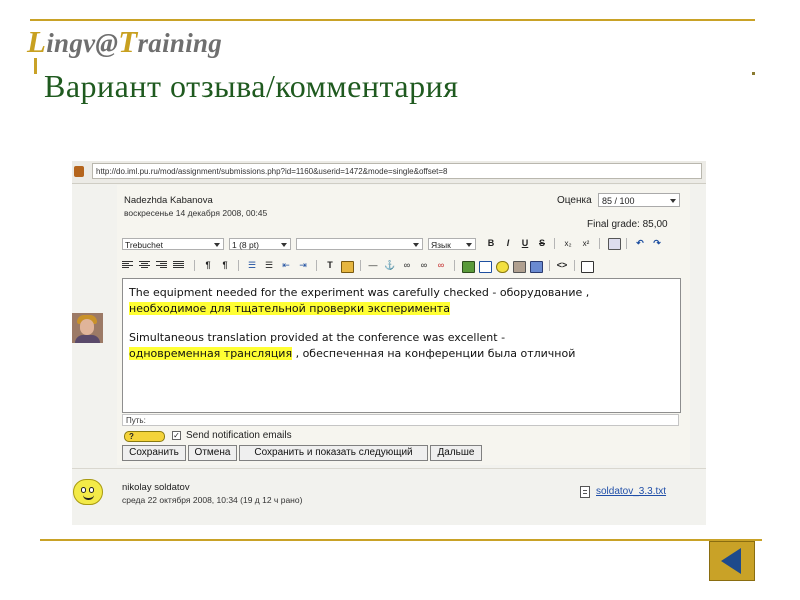 This screenshot has height=600, width=800. What do you see at coordinates (144, 436) in the screenshot?
I see `help-button: ?` at bounding box center [144, 436].